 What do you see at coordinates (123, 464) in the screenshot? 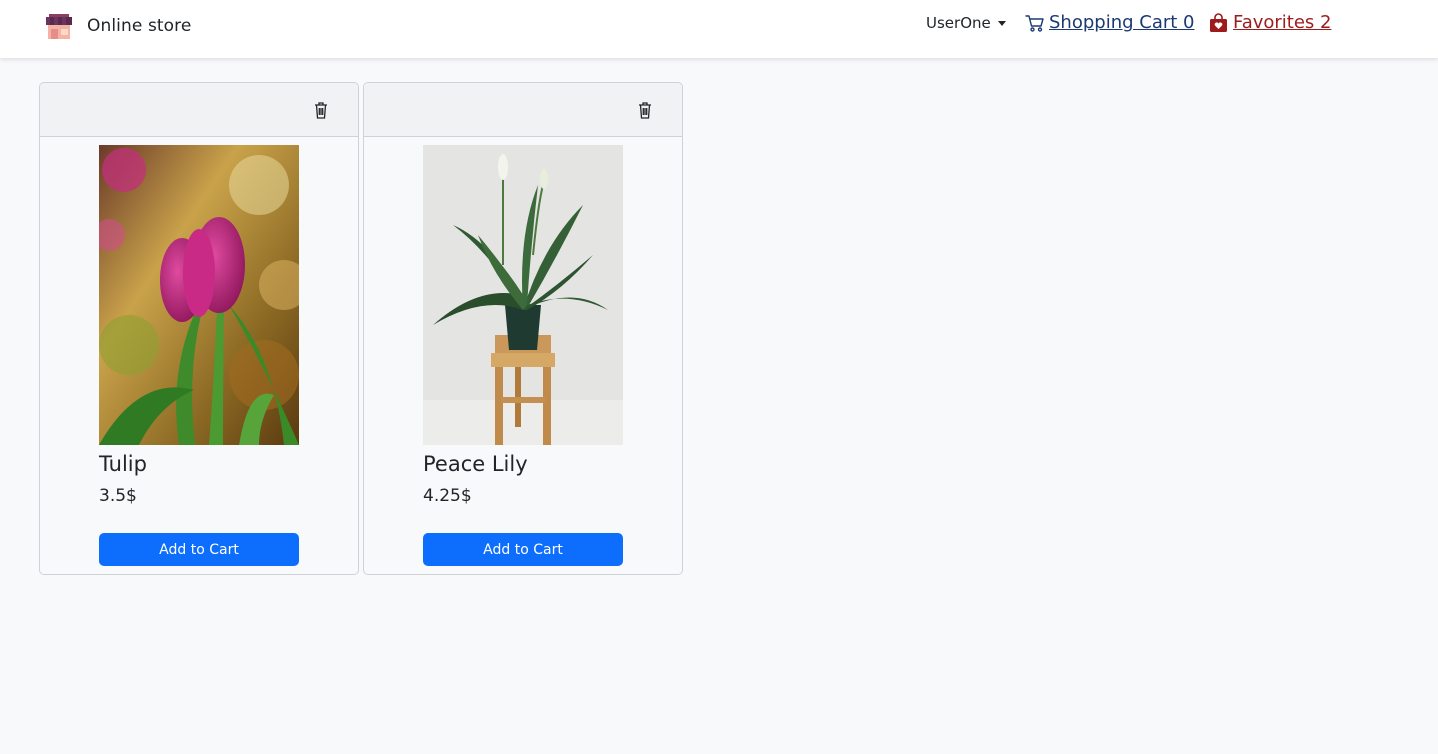
I see `product-name: Tulip` at bounding box center [123, 464].